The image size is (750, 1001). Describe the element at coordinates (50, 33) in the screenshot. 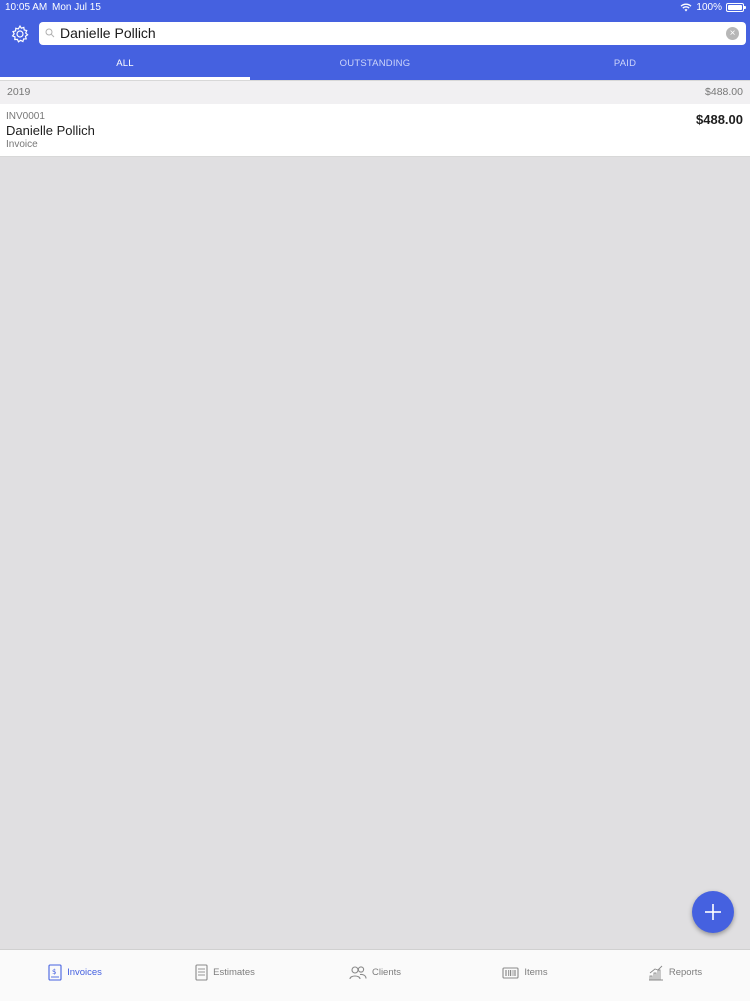

I see `search-icon` at that location.